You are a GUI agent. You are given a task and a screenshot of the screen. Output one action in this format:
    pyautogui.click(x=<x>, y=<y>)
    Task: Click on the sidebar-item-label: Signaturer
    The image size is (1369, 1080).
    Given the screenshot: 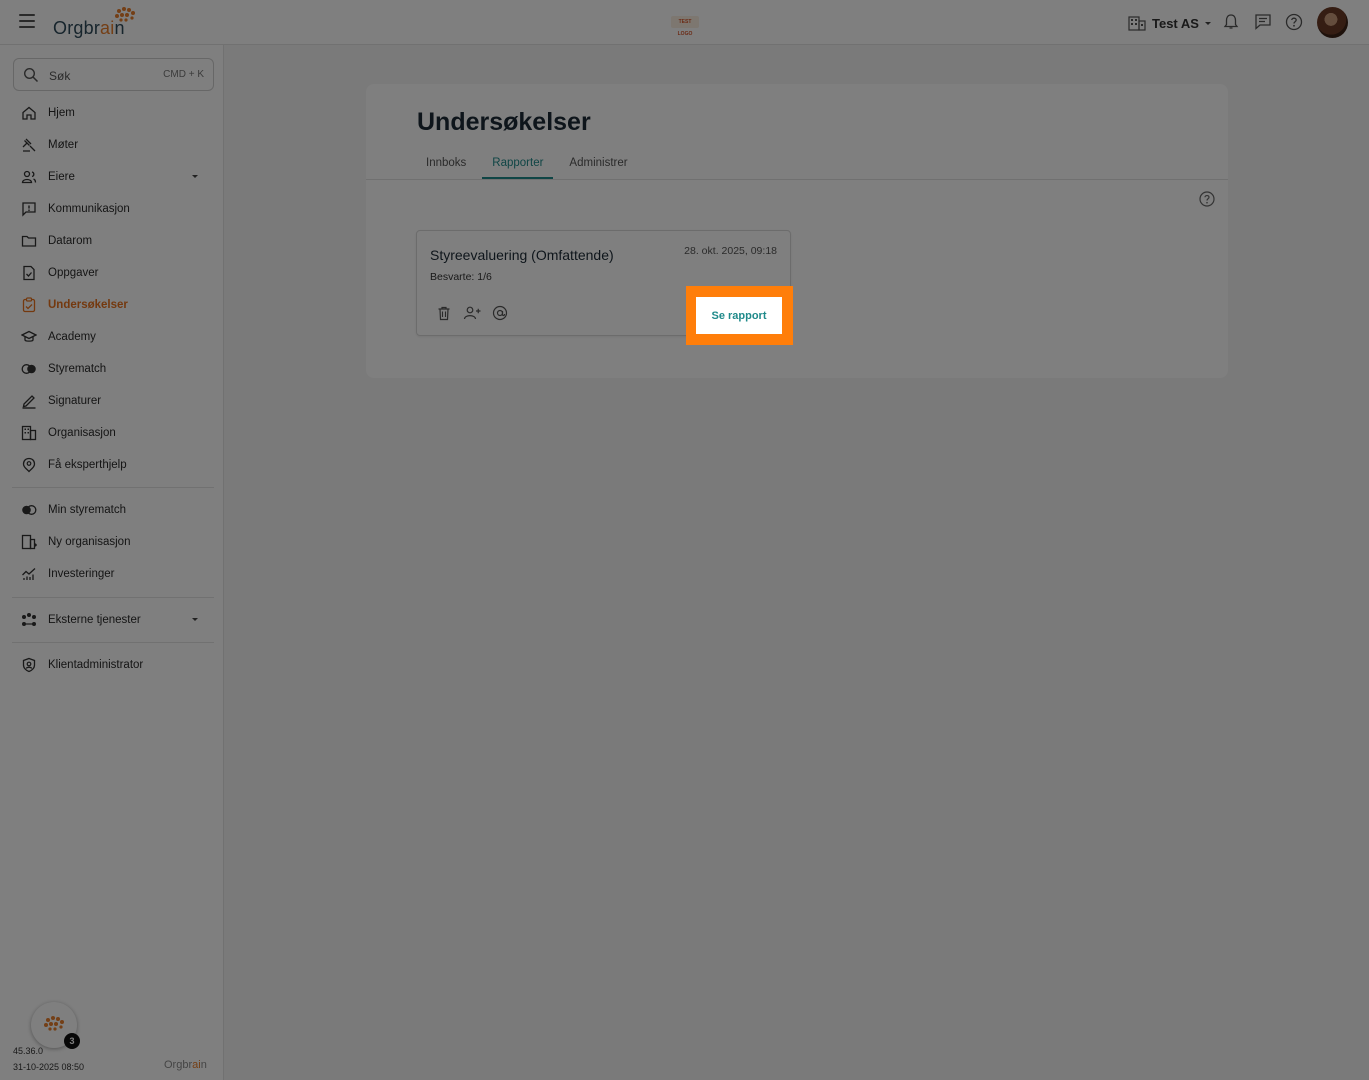 What is the action you would take?
    pyautogui.click(x=75, y=401)
    